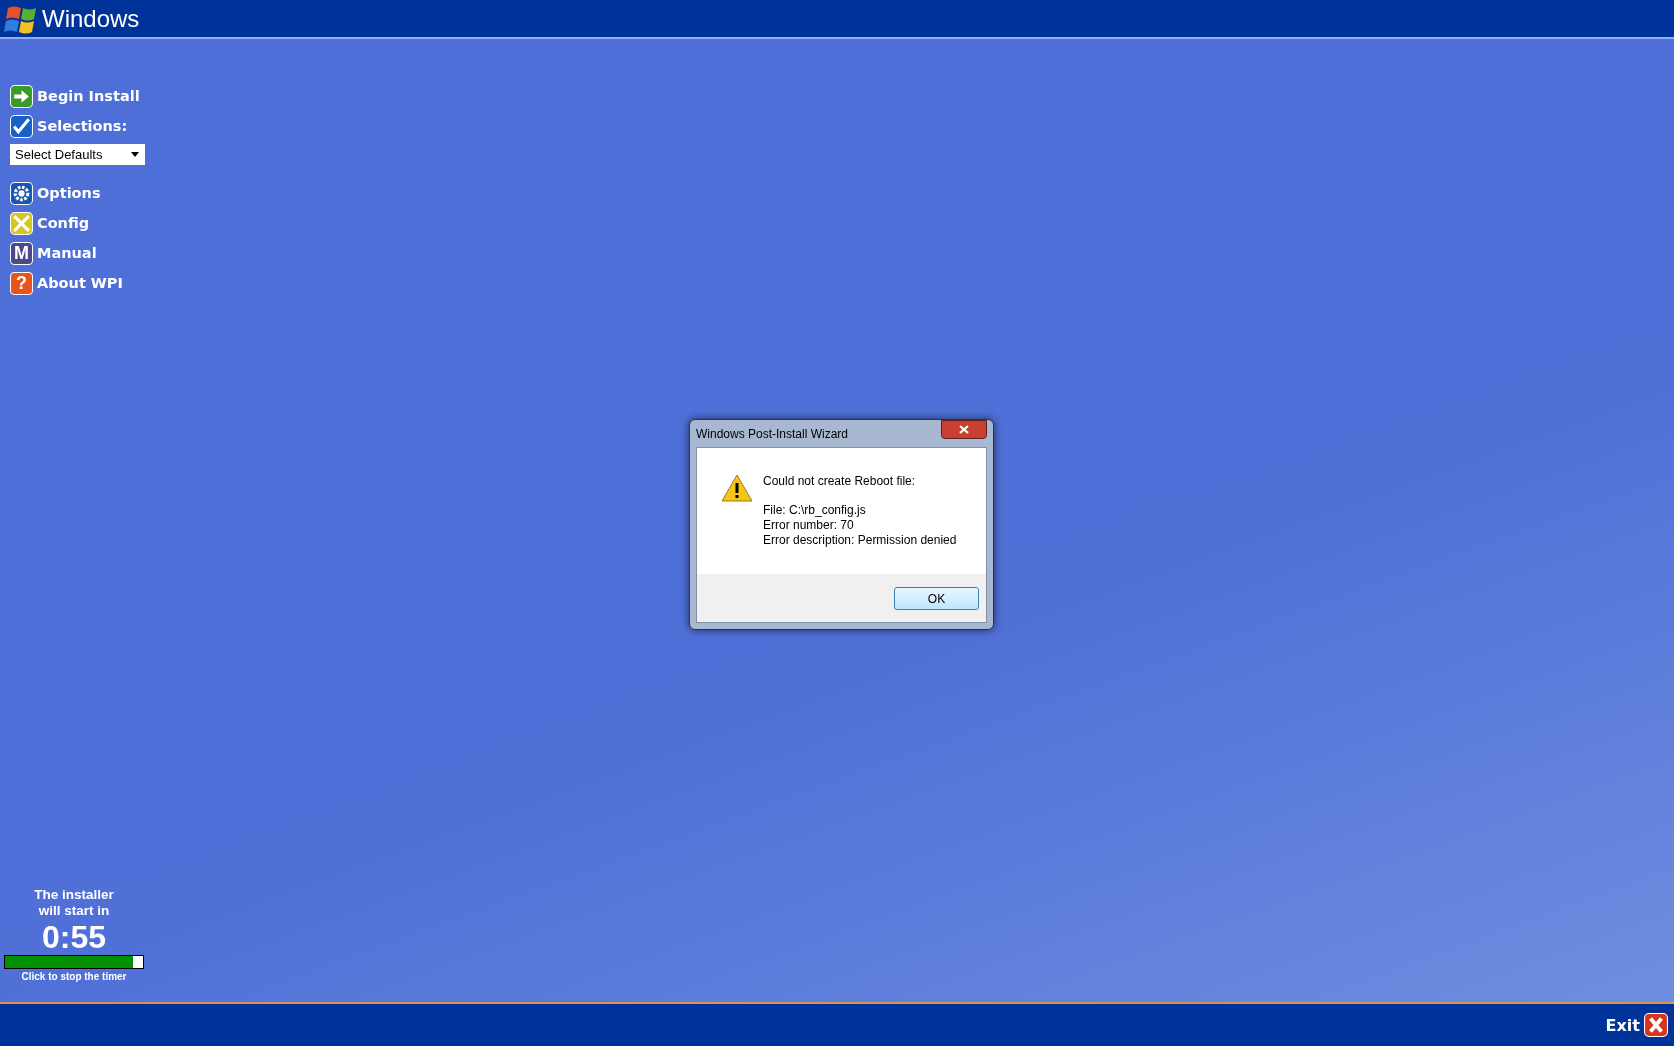 Image resolution: width=1674 pixels, height=1046 pixels. I want to click on error-heading: Could not create Reboot file:, so click(840, 481).